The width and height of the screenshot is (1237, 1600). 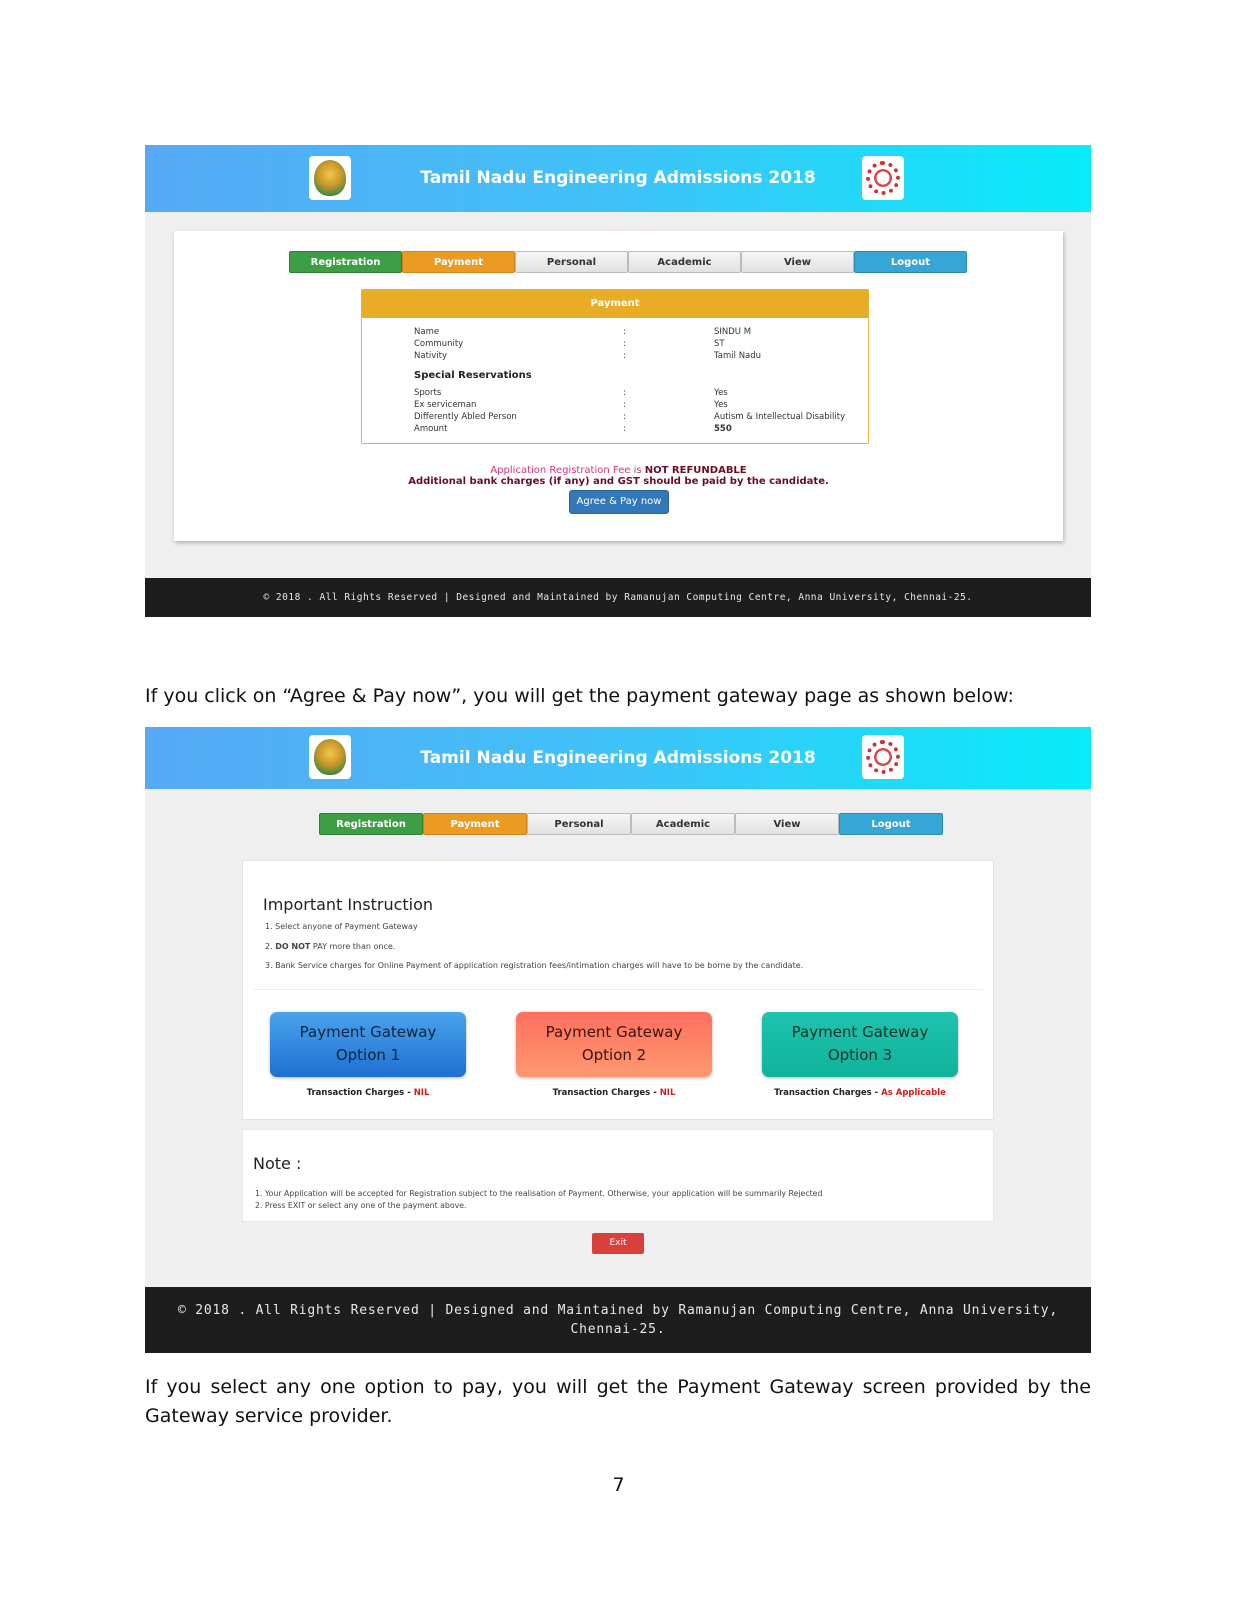 What do you see at coordinates (619, 502) in the screenshot?
I see `agree-pay-button: Agree & Pay now` at bounding box center [619, 502].